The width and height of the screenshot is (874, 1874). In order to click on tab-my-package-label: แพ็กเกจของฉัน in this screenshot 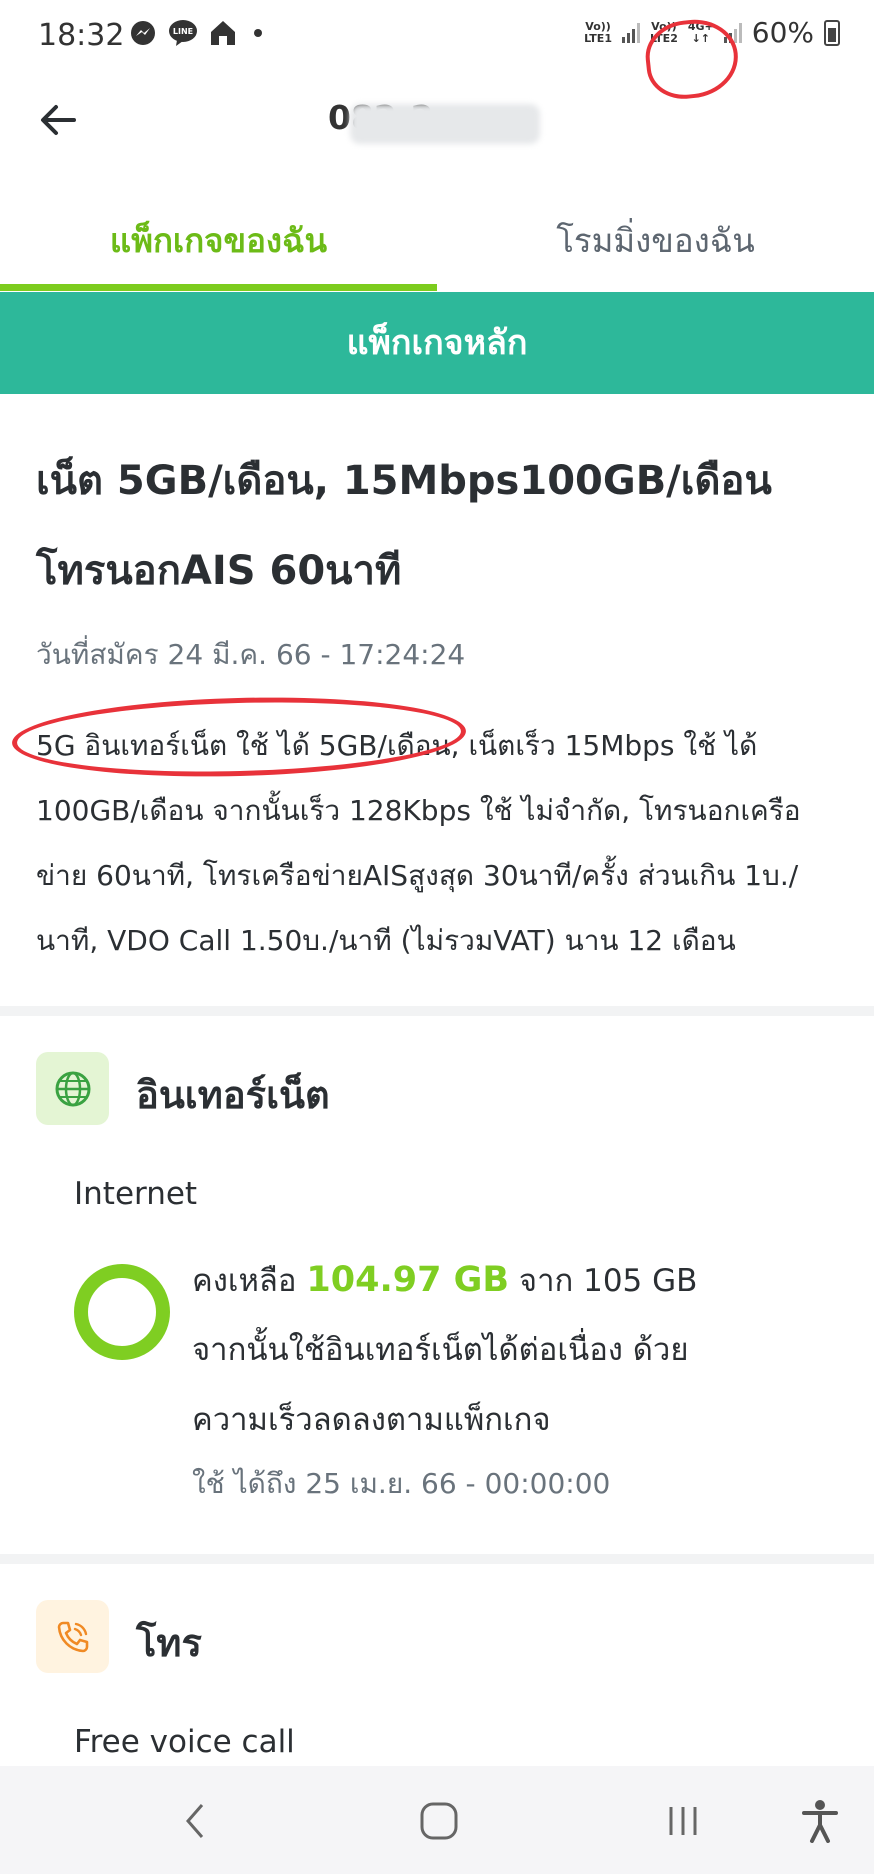, I will do `click(218, 240)`.